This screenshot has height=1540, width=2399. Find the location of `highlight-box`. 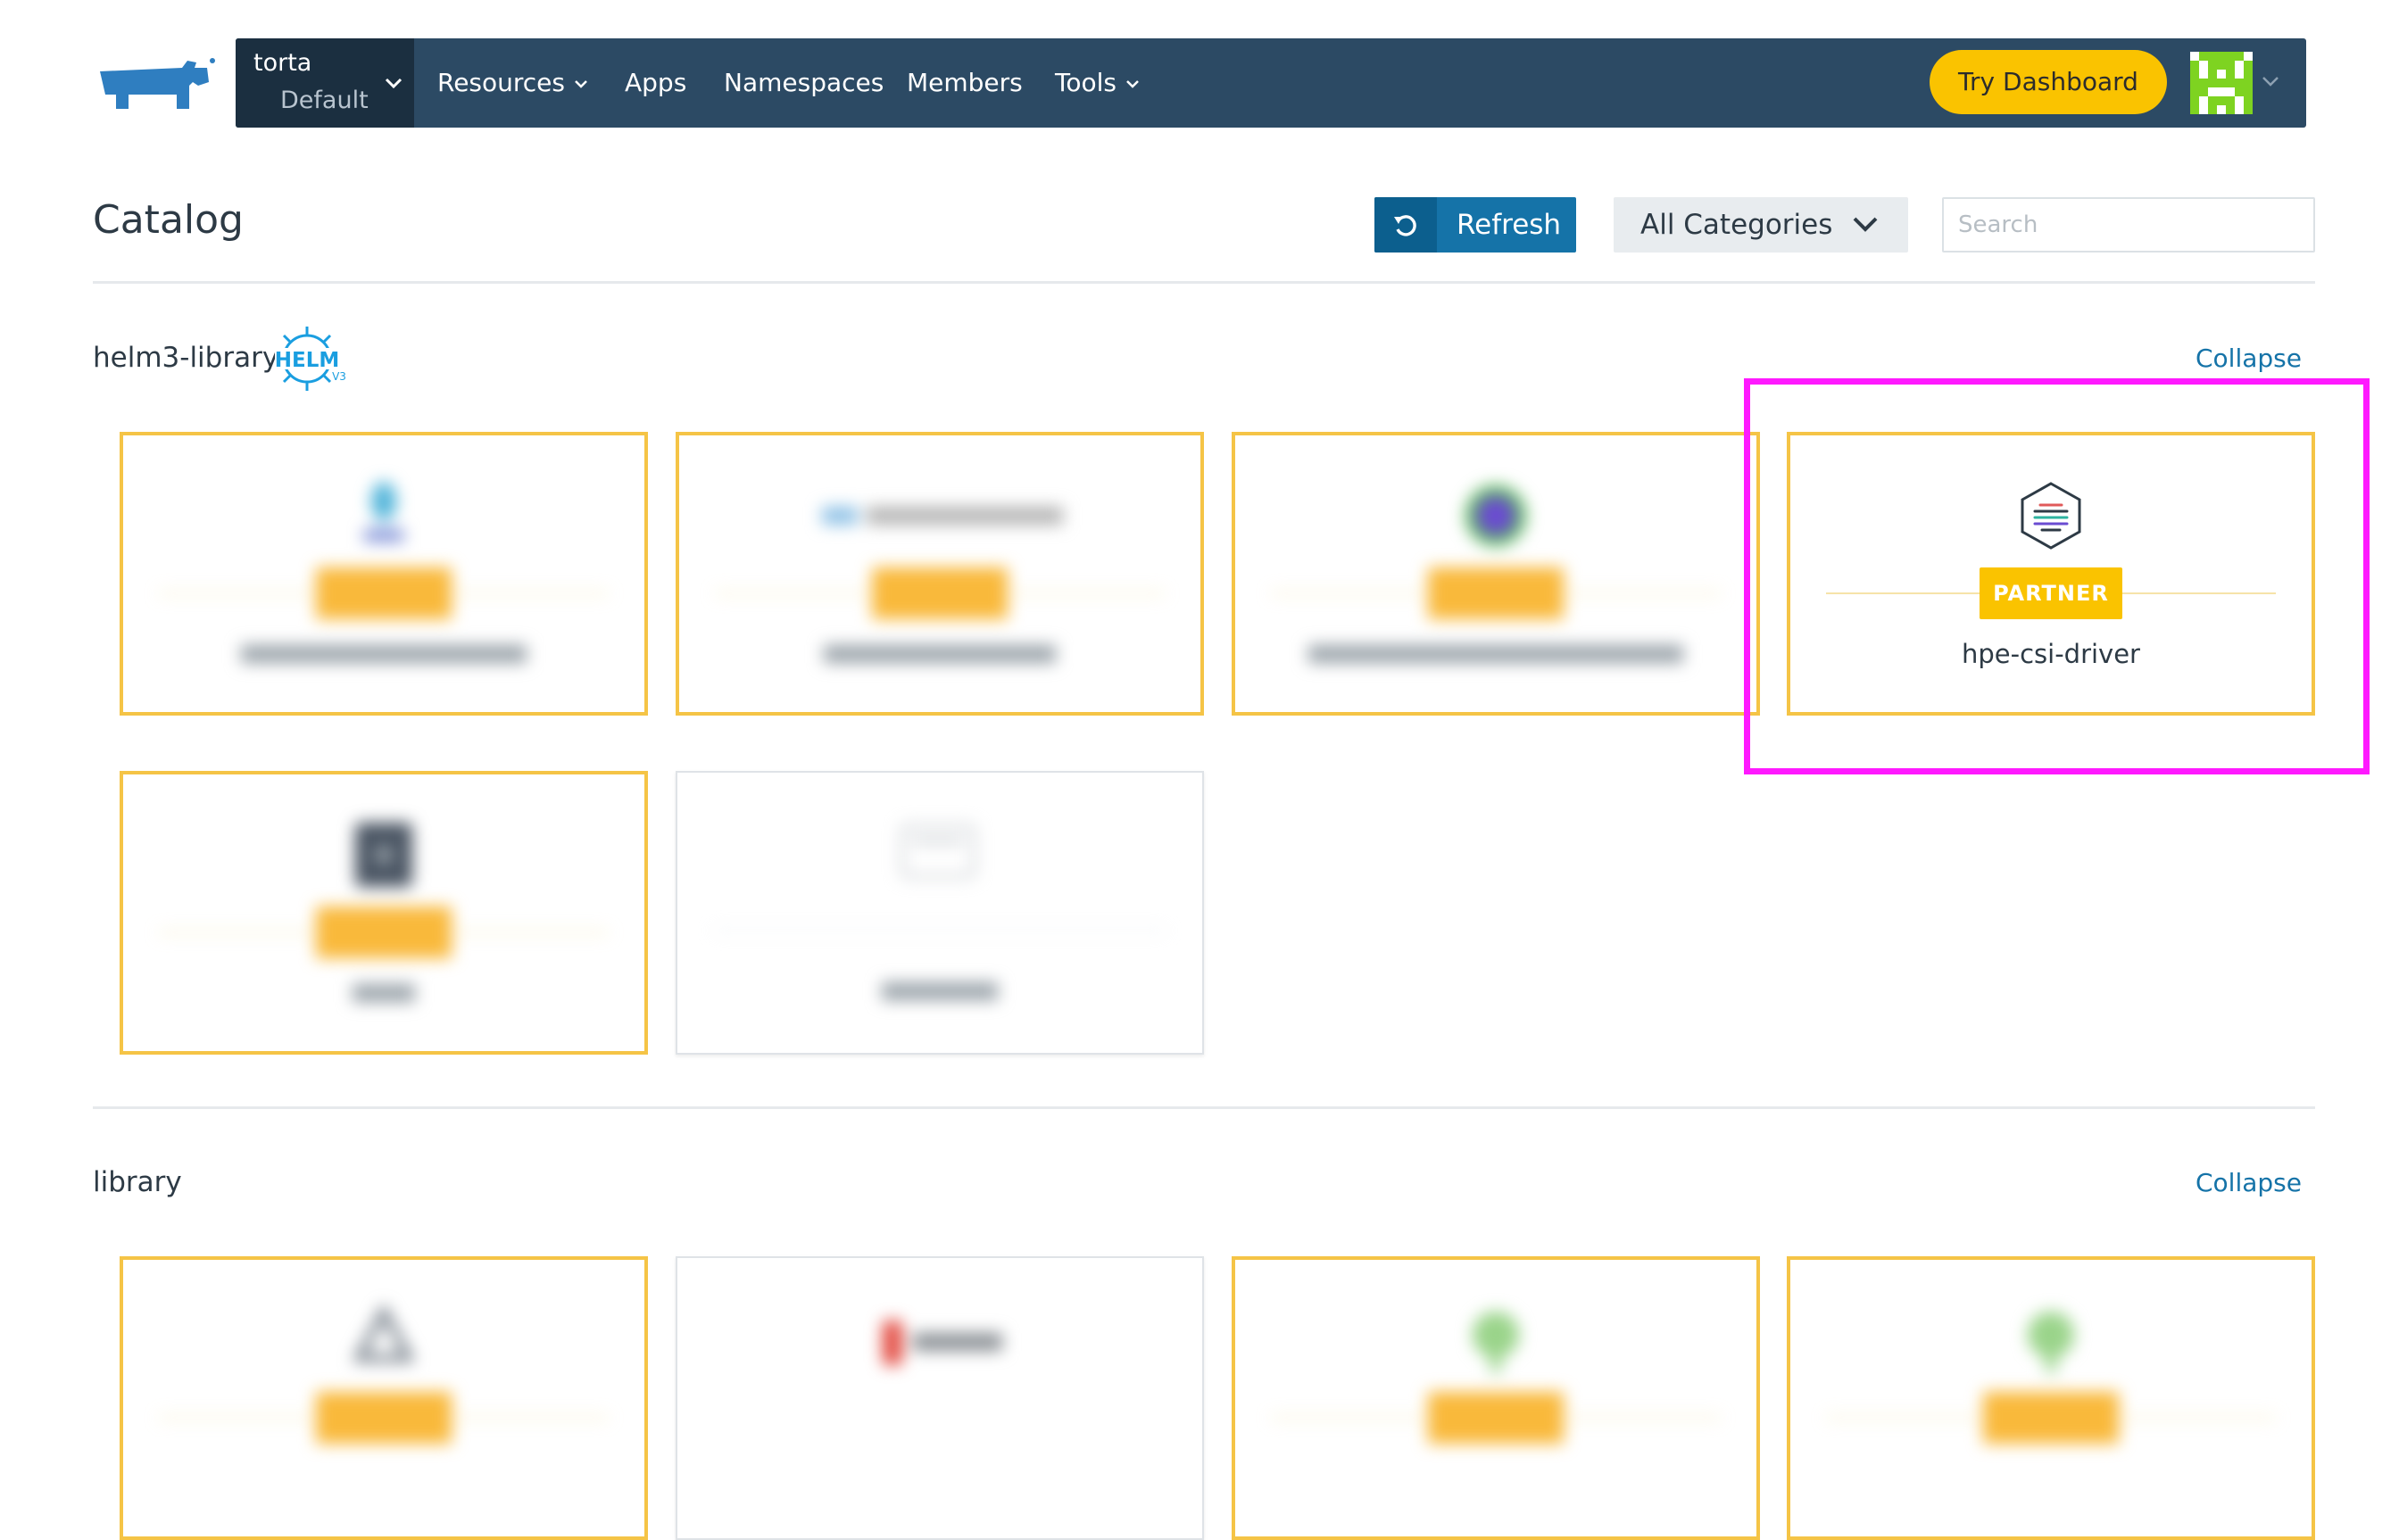

highlight-box is located at coordinates (2057, 576).